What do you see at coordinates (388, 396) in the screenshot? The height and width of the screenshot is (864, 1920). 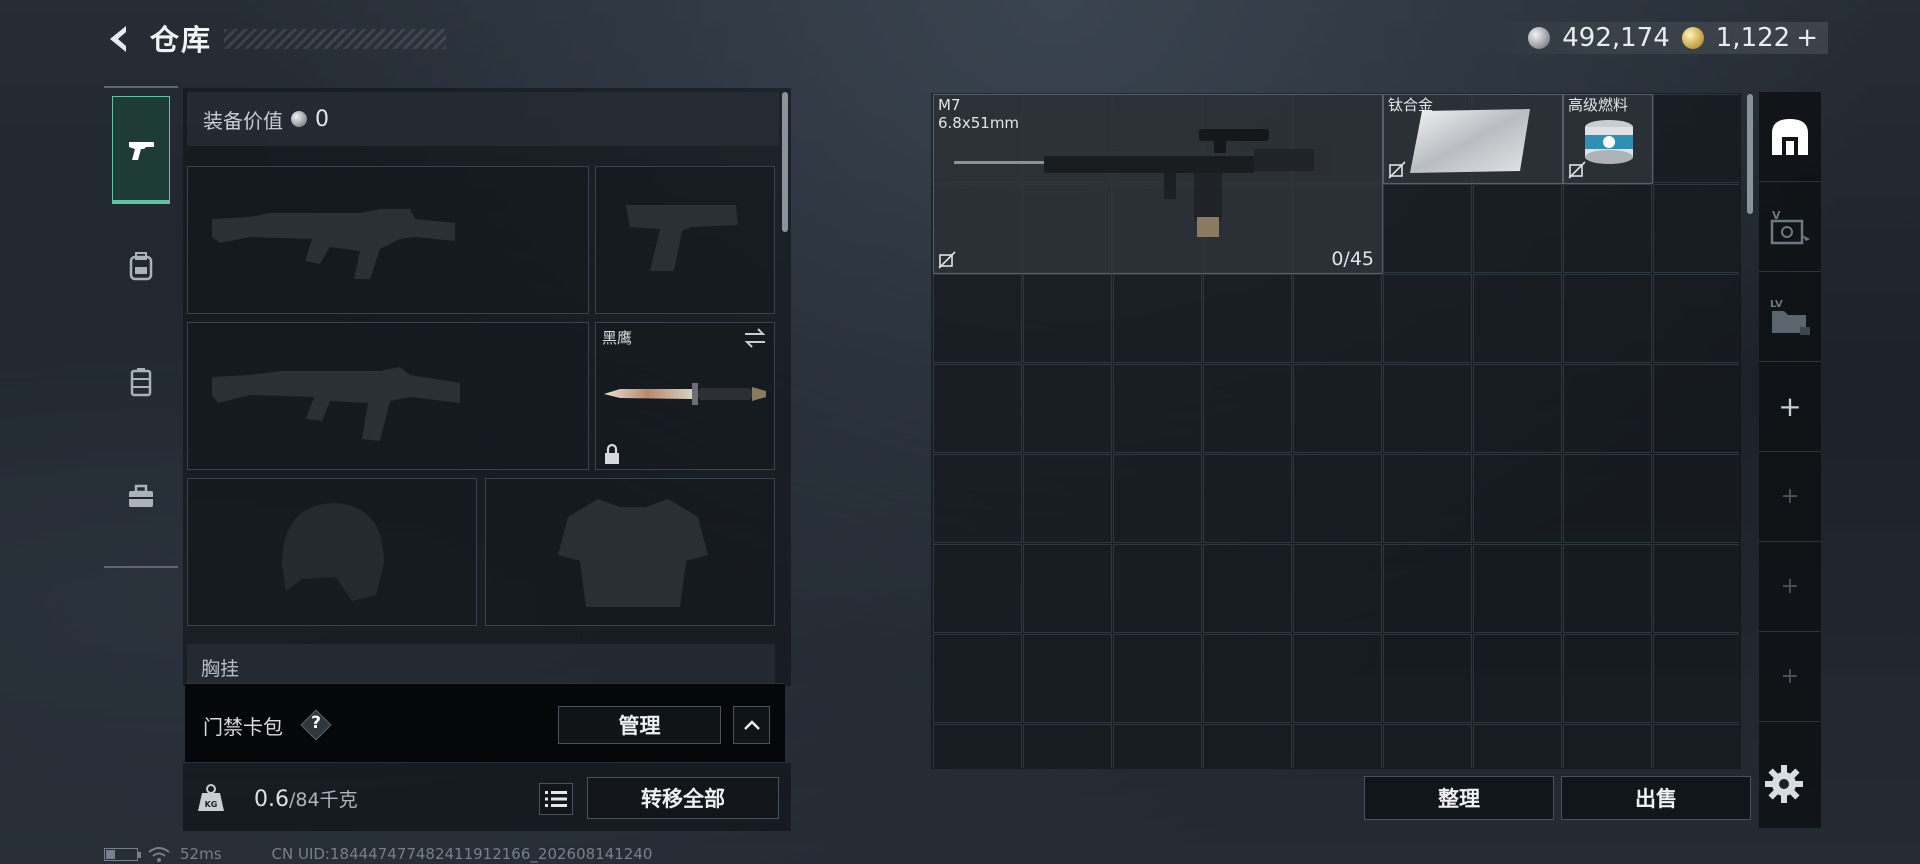 I see `secondary-rifle-slot` at bounding box center [388, 396].